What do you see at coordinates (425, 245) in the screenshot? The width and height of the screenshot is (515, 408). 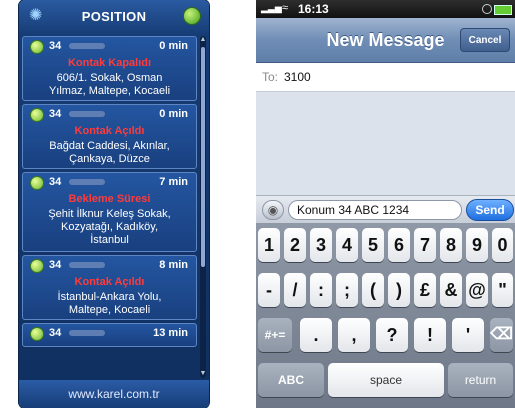 I see `key: 7` at bounding box center [425, 245].